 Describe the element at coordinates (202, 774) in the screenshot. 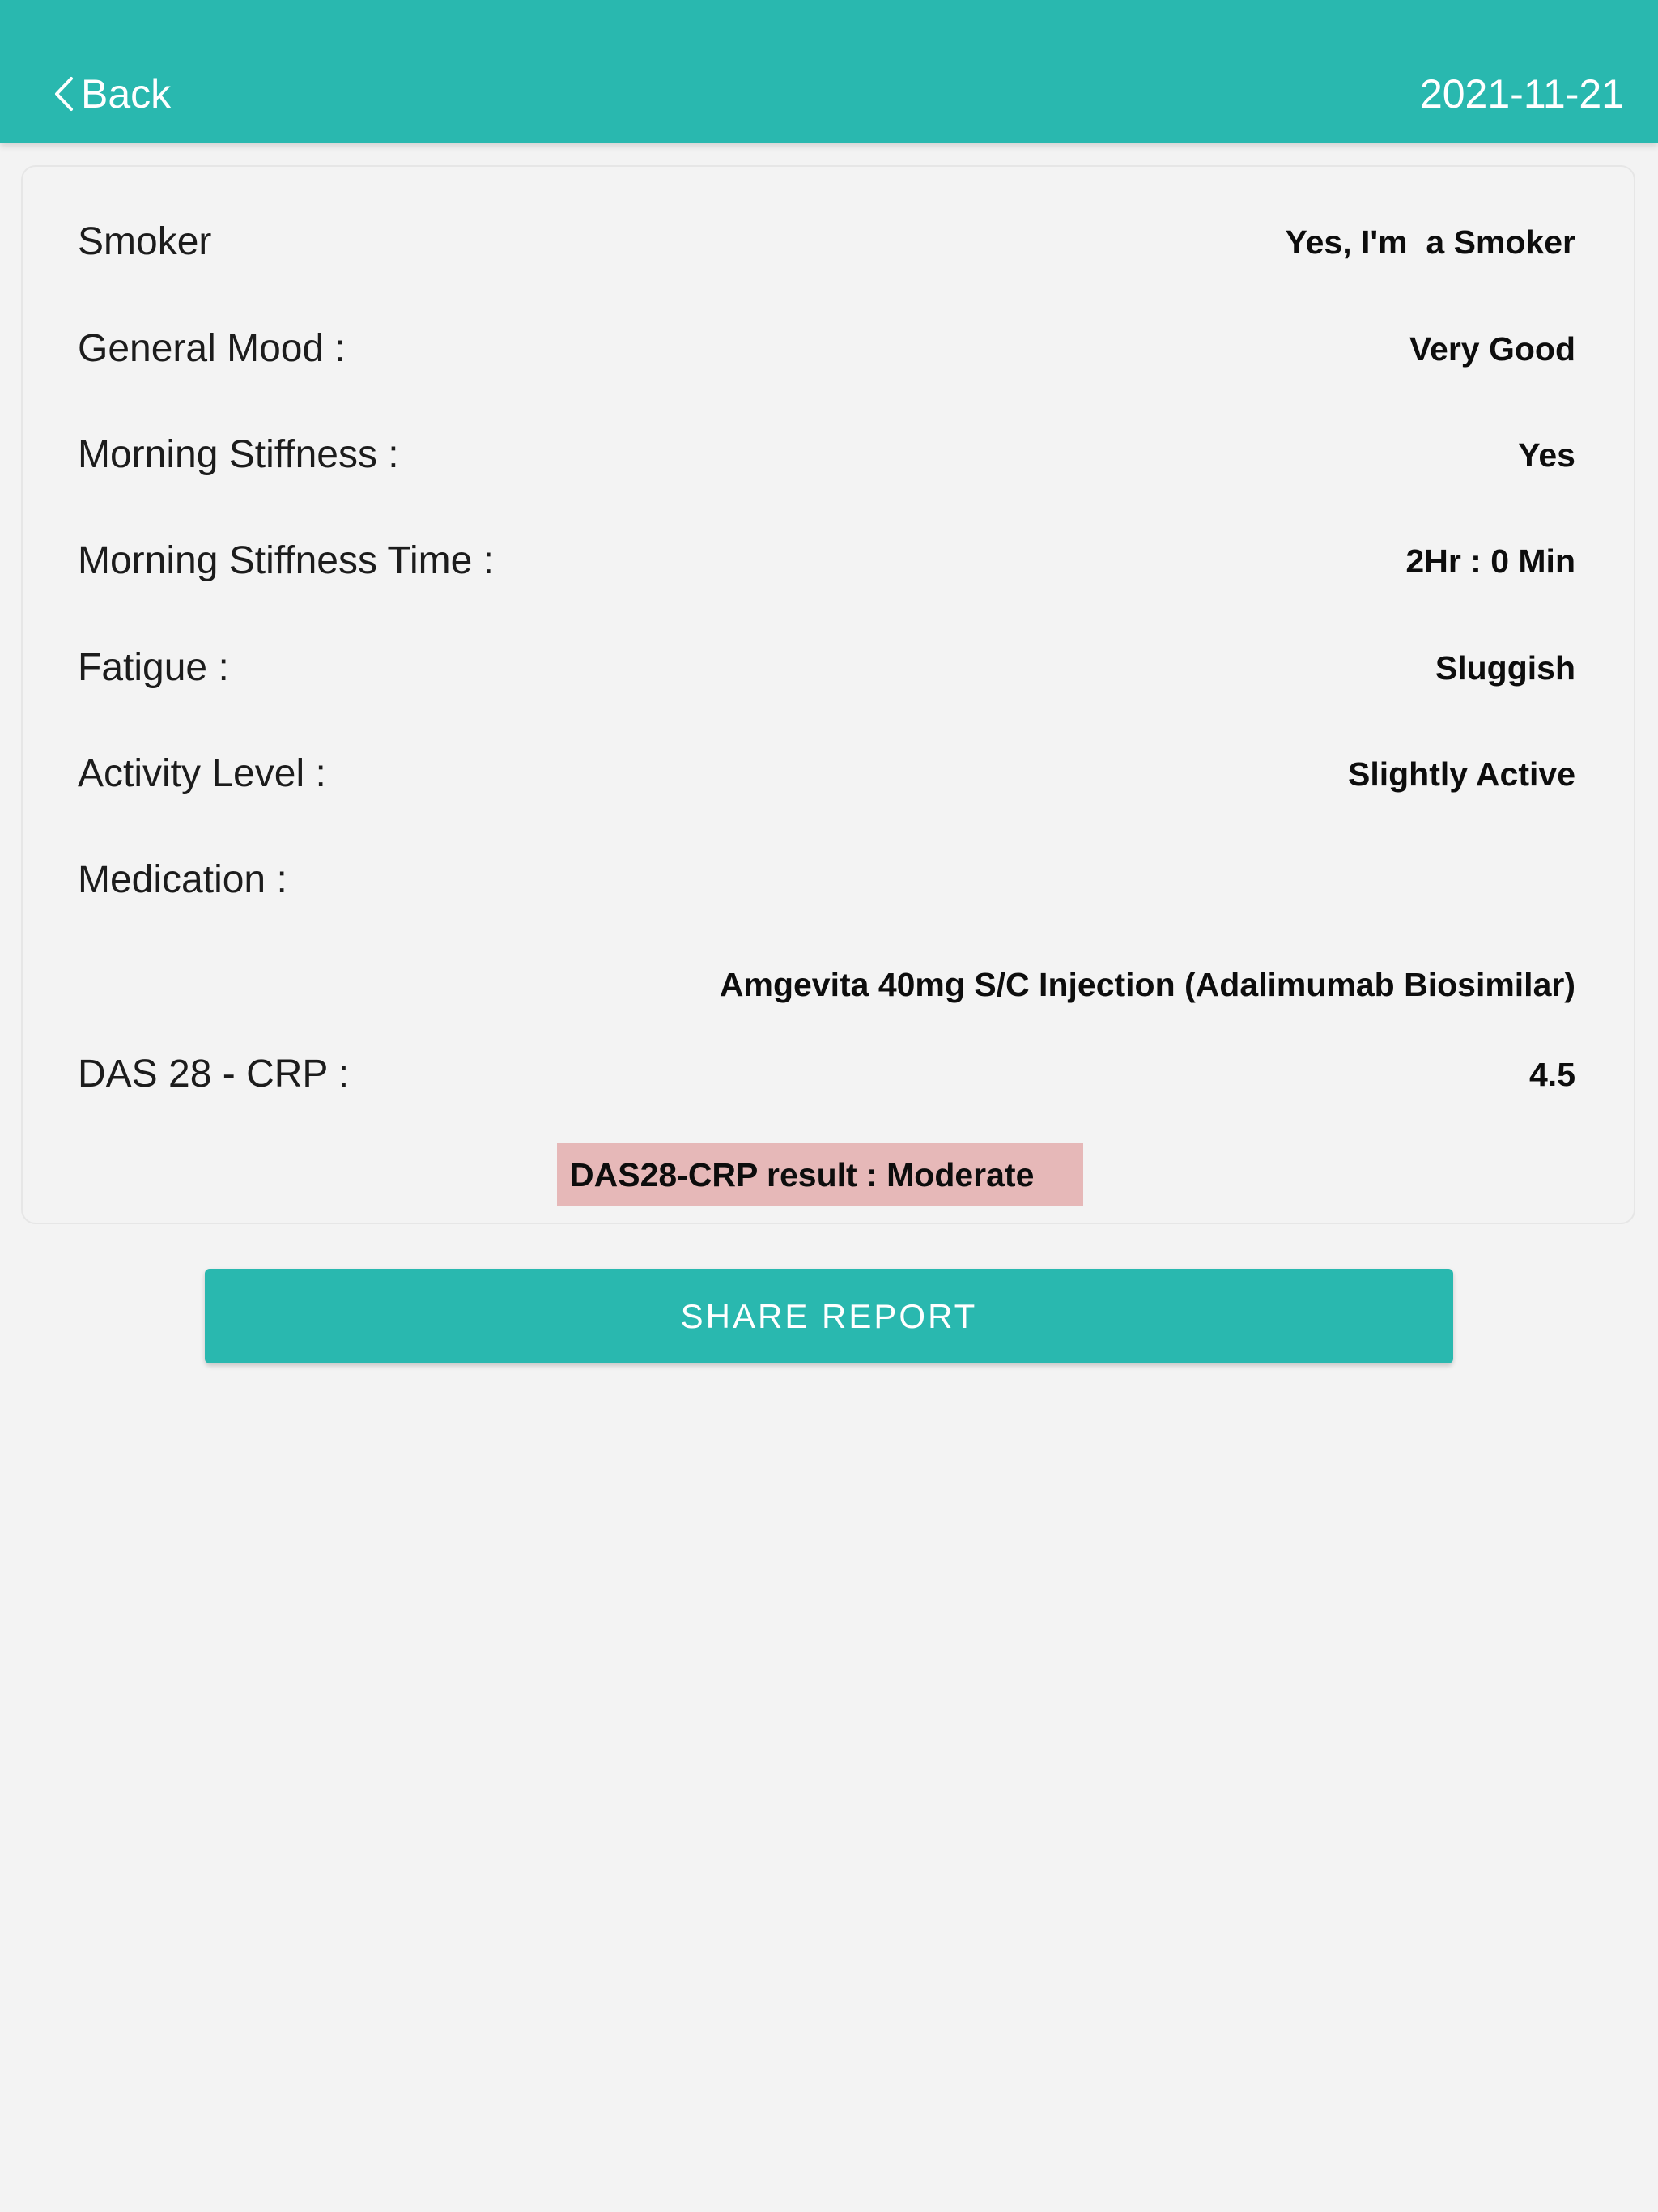

I see `activity-level-label: Activity Level :` at that location.